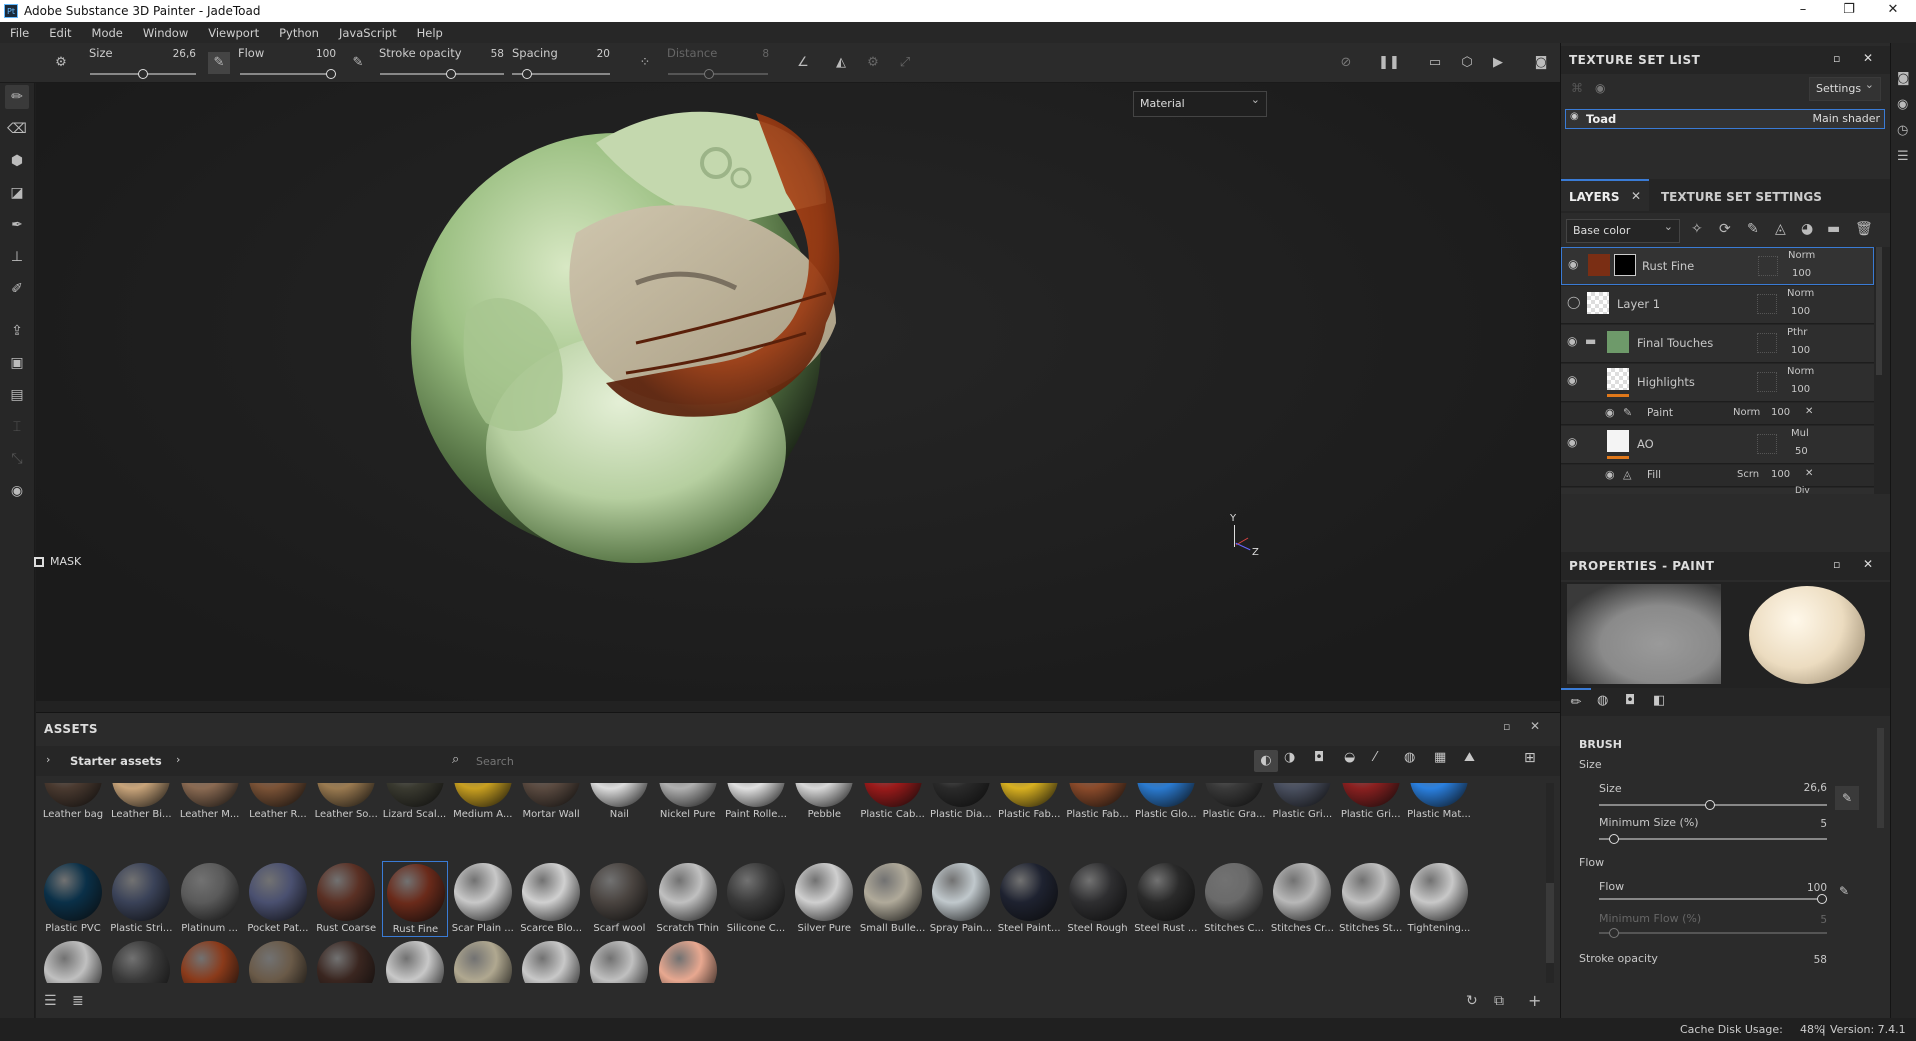 This screenshot has width=1916, height=1041. Describe the element at coordinates (1713, 933) in the screenshot. I see `min-flow-slider` at that location.